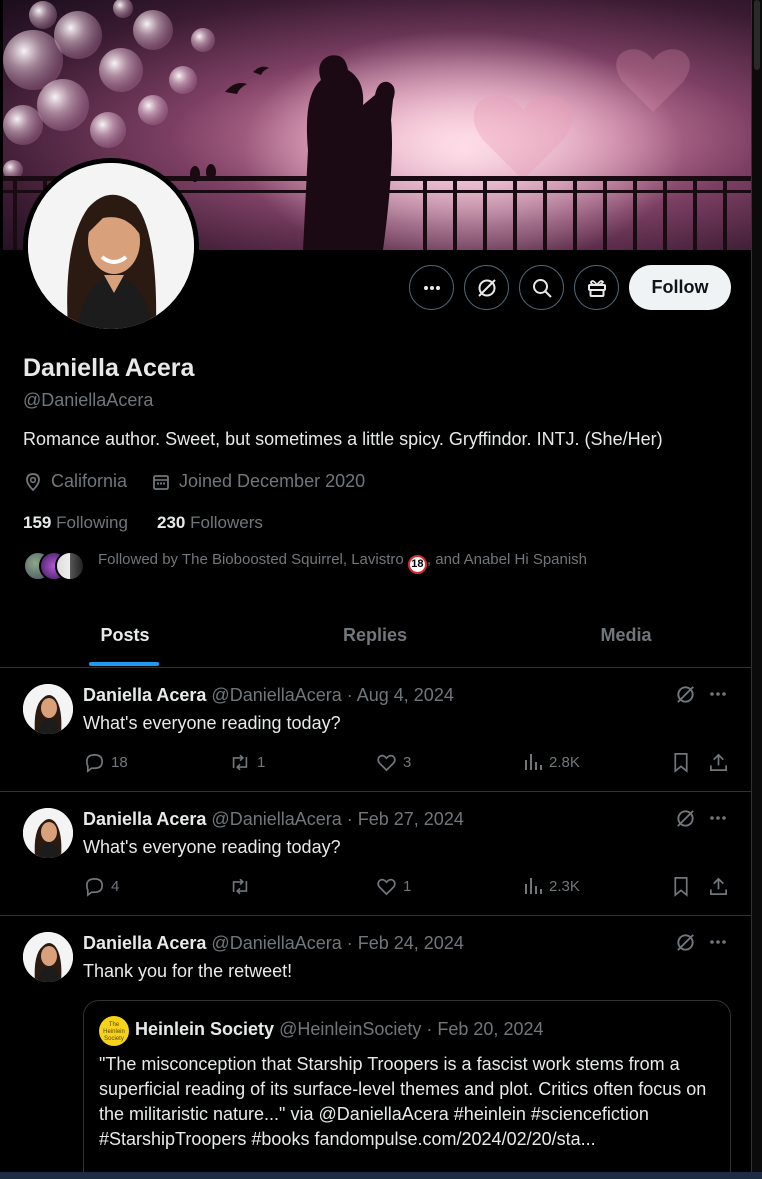 Image resolution: width=762 pixels, height=1179 pixels. I want to click on views-count: 2.8K, so click(564, 762).